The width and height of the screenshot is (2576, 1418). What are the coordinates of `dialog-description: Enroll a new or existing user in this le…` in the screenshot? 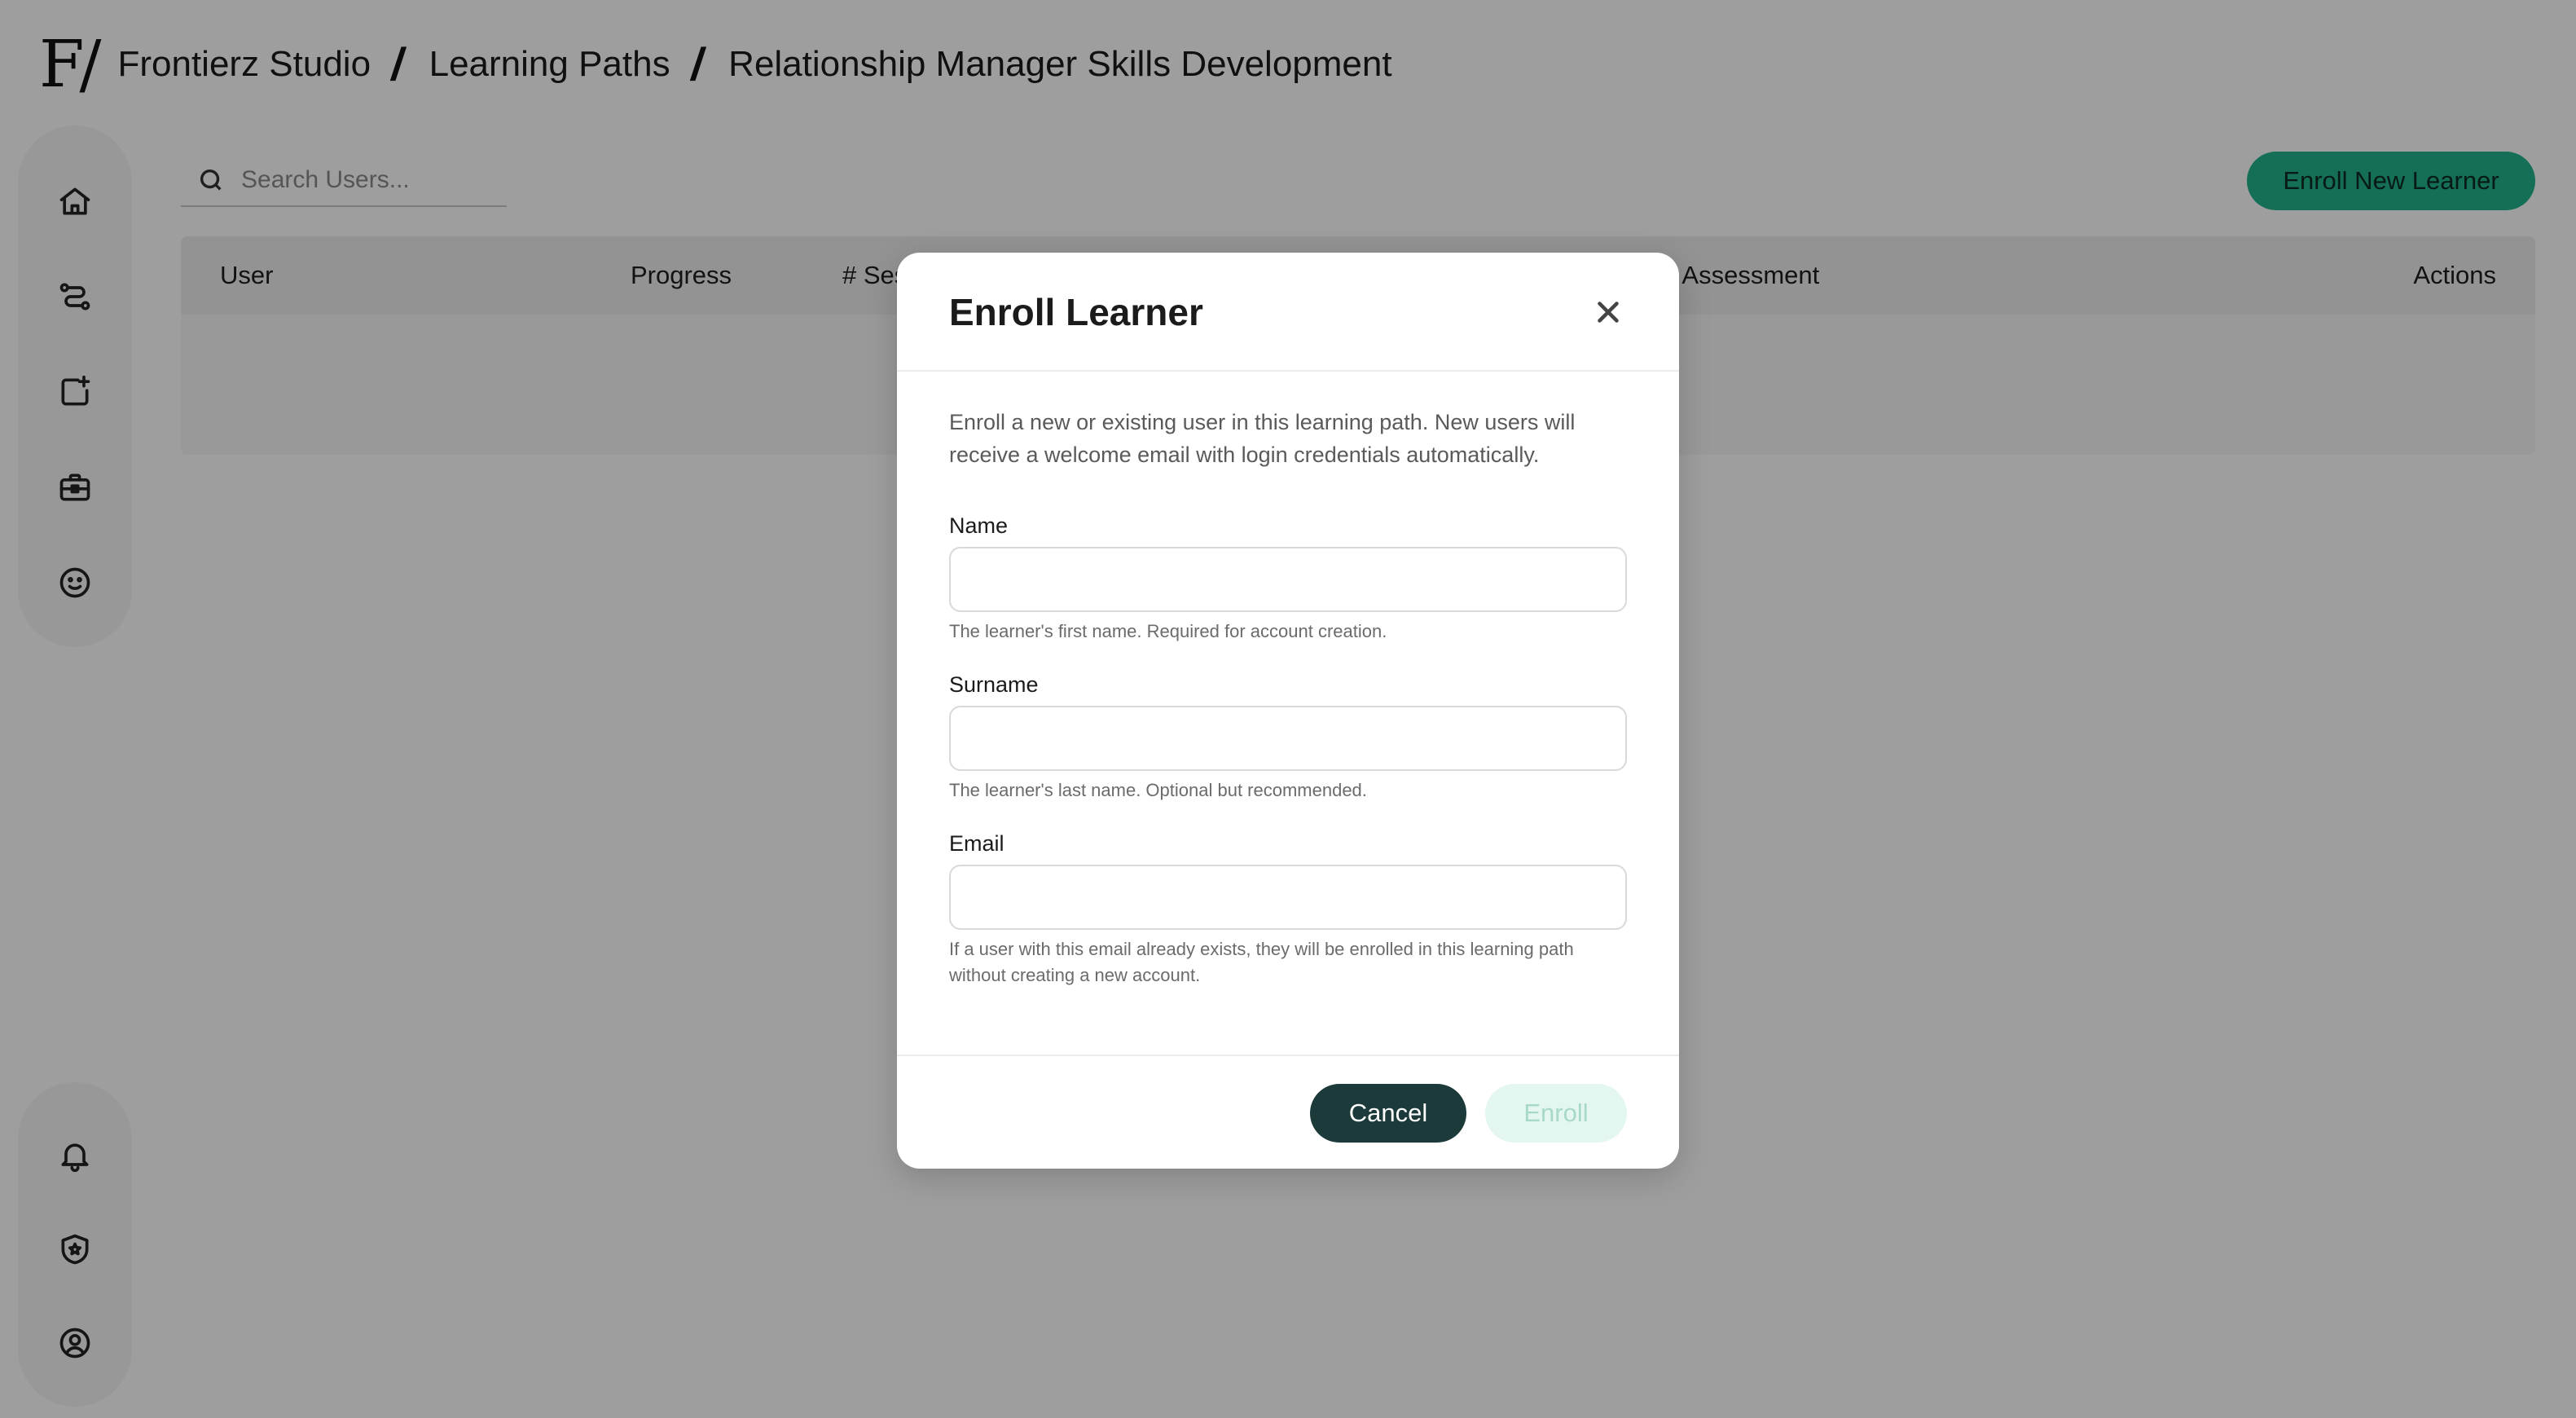 It's located at (1262, 439).